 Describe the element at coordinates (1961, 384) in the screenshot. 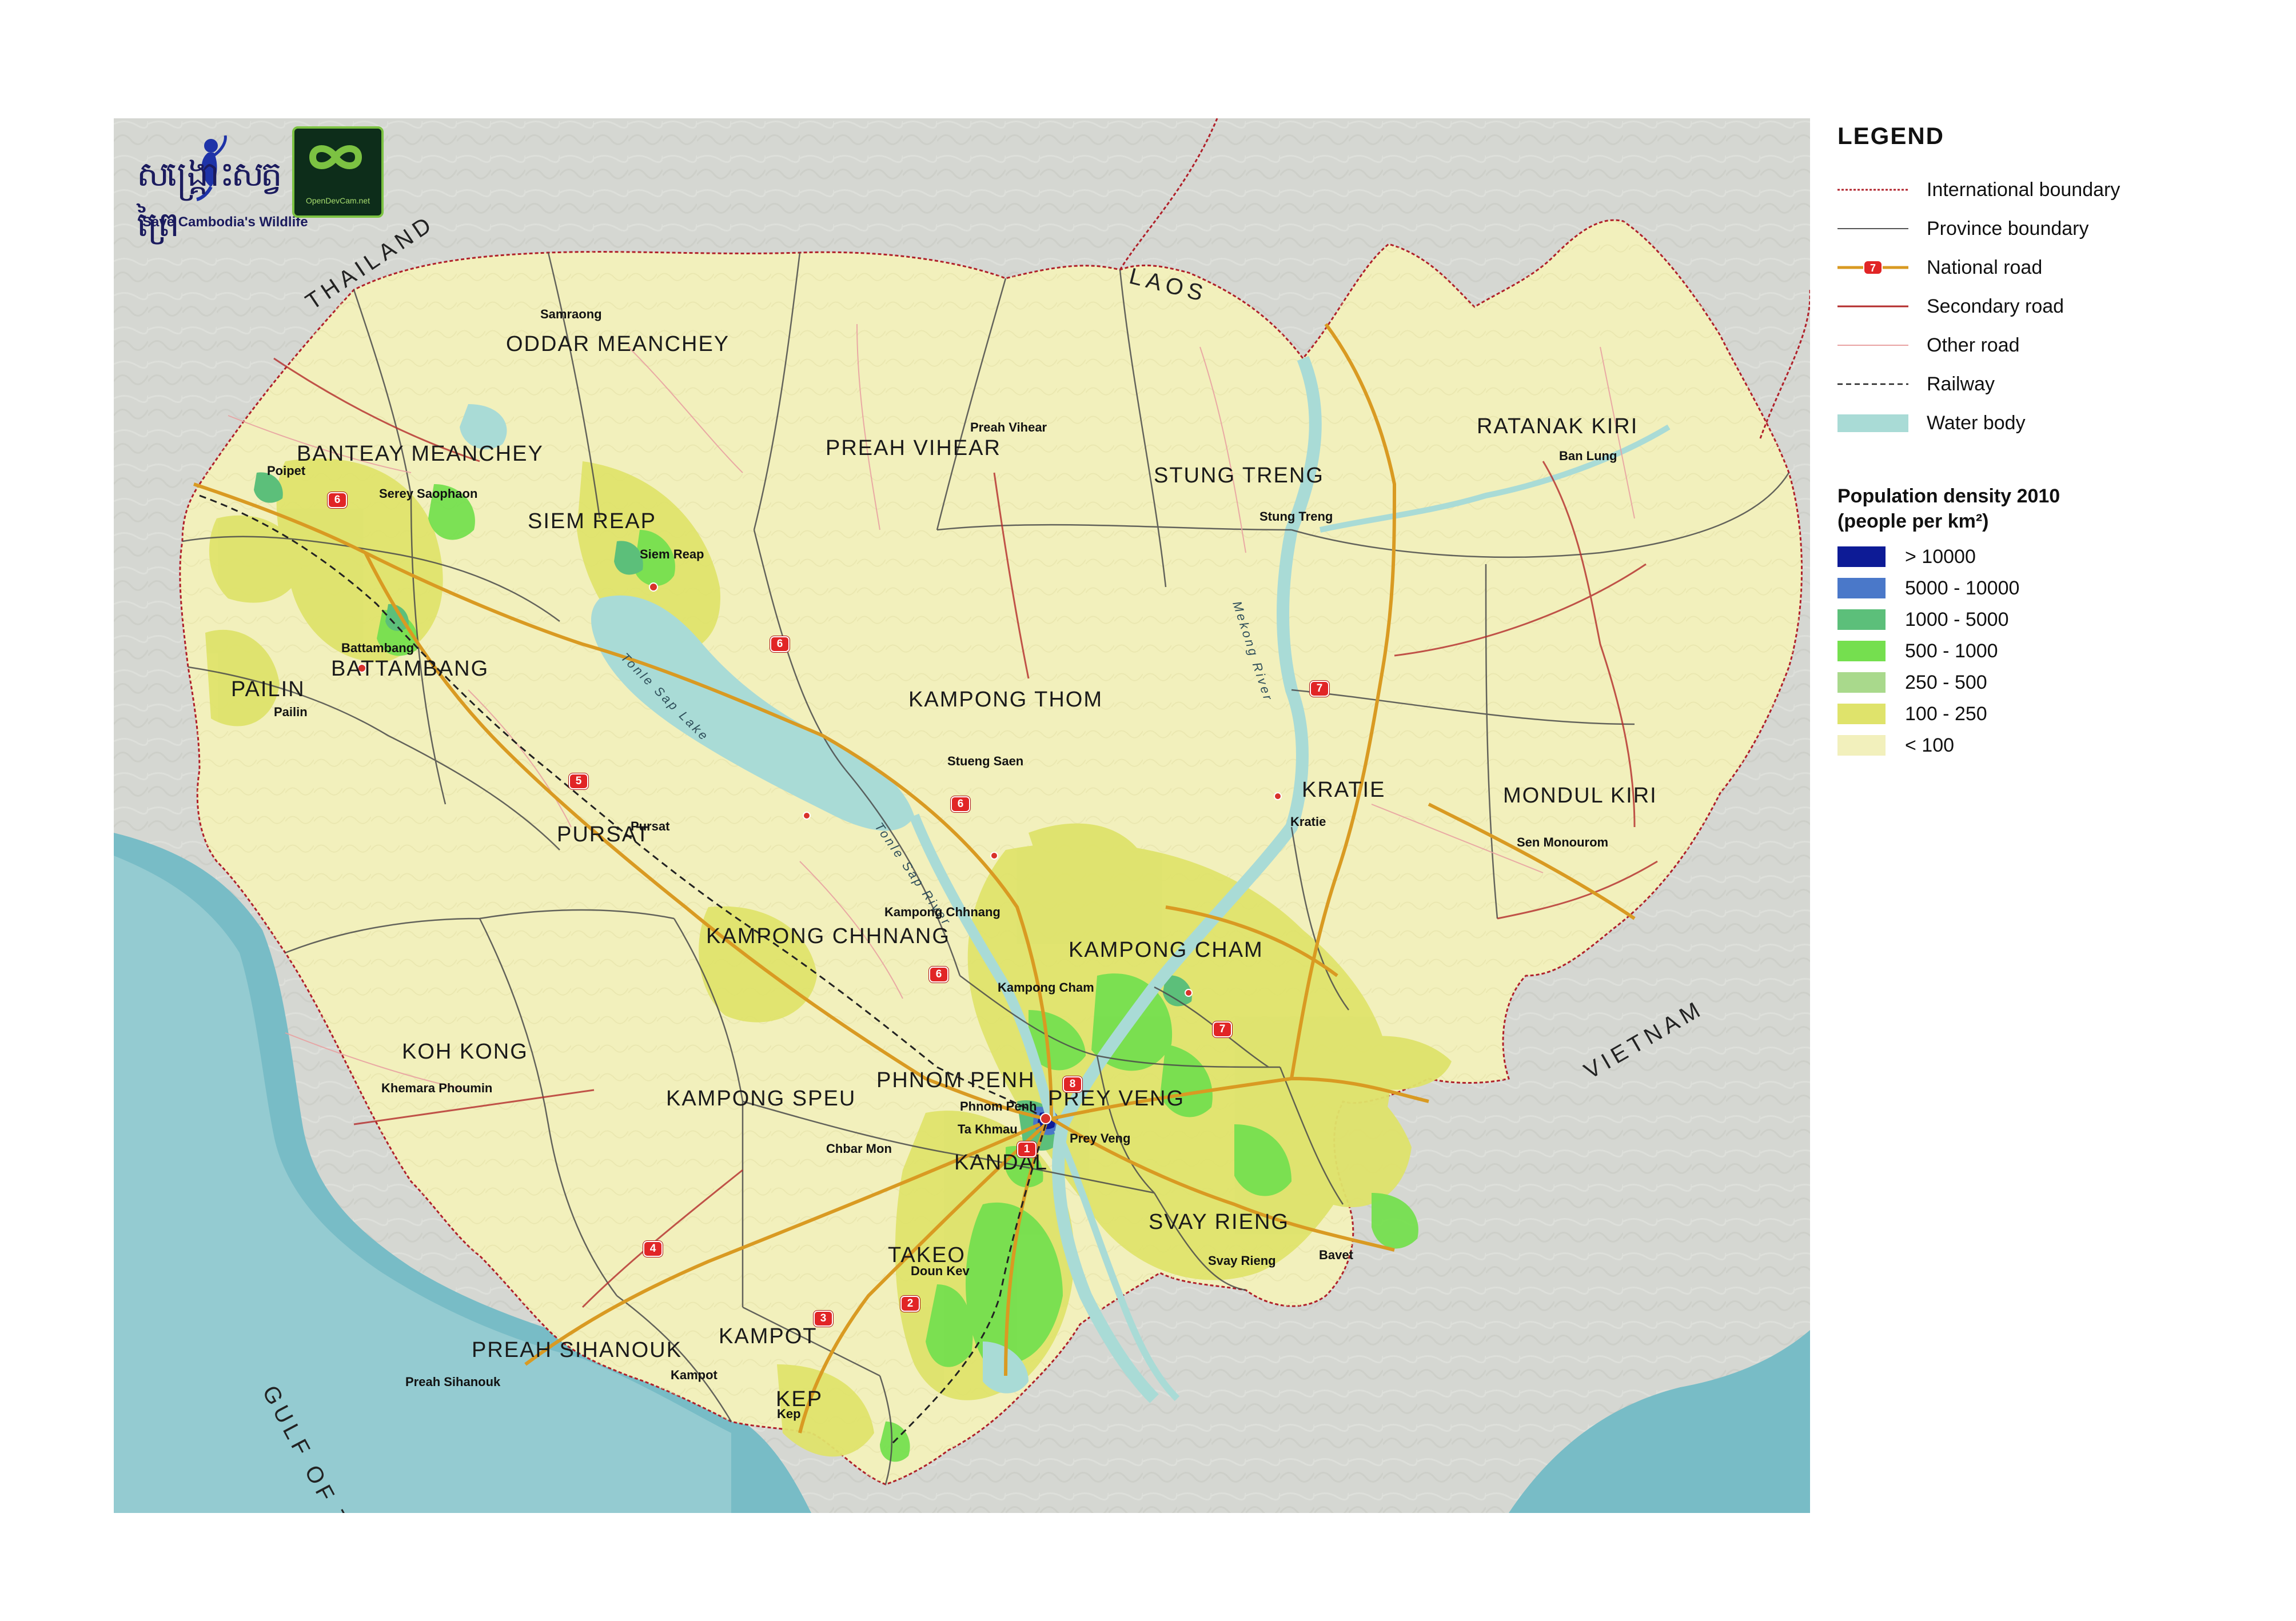

I see `legend-label: Railway` at that location.